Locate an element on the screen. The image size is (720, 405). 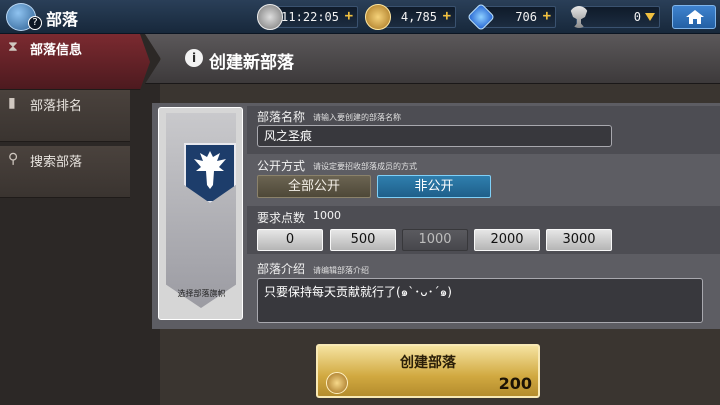
visibility-hint: 请设定要招收部落成员的方式 is located at coordinates (365, 166).